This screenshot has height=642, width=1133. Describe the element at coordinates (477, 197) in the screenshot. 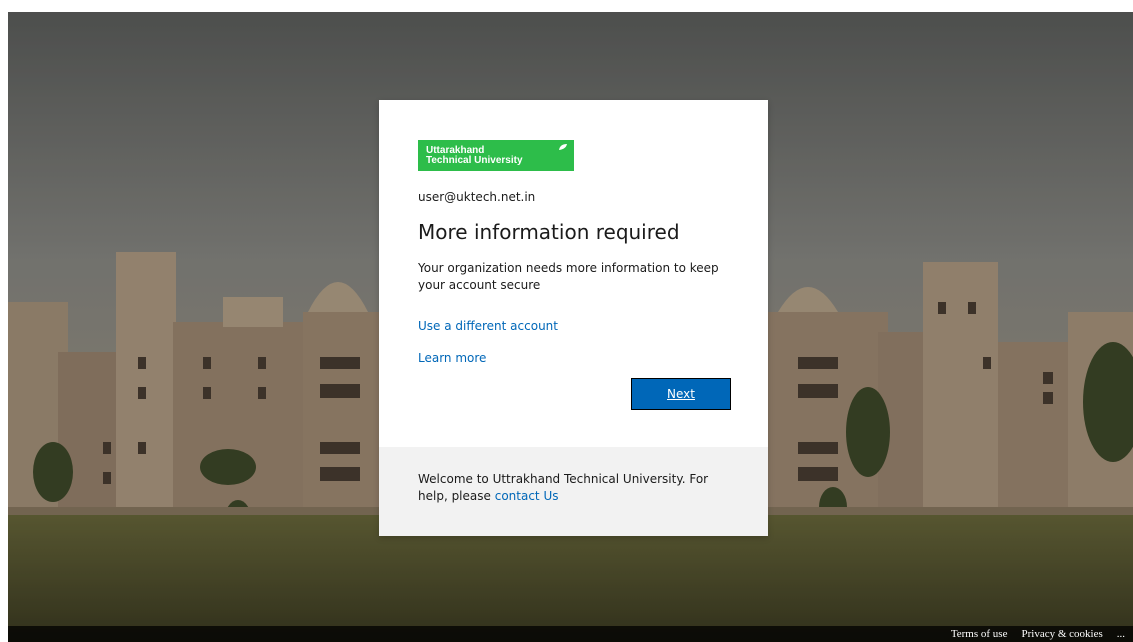

I see `account-email: user@uktech.net.in` at that location.